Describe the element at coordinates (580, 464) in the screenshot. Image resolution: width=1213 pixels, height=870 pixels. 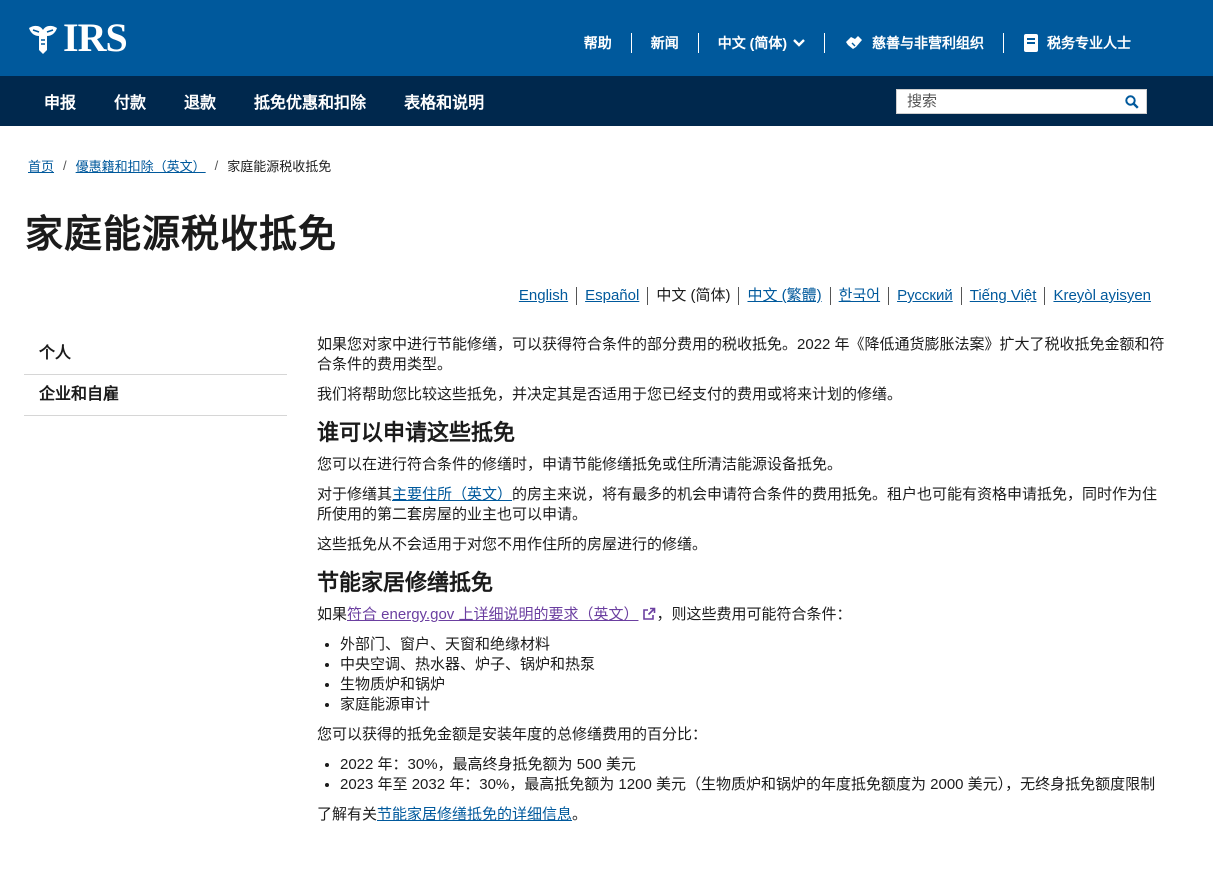
I see `who-paragraph: 您可以在进行符合条件的修缮时，申请节能修缮抵免或住所清洁能源设备抵免。` at that location.